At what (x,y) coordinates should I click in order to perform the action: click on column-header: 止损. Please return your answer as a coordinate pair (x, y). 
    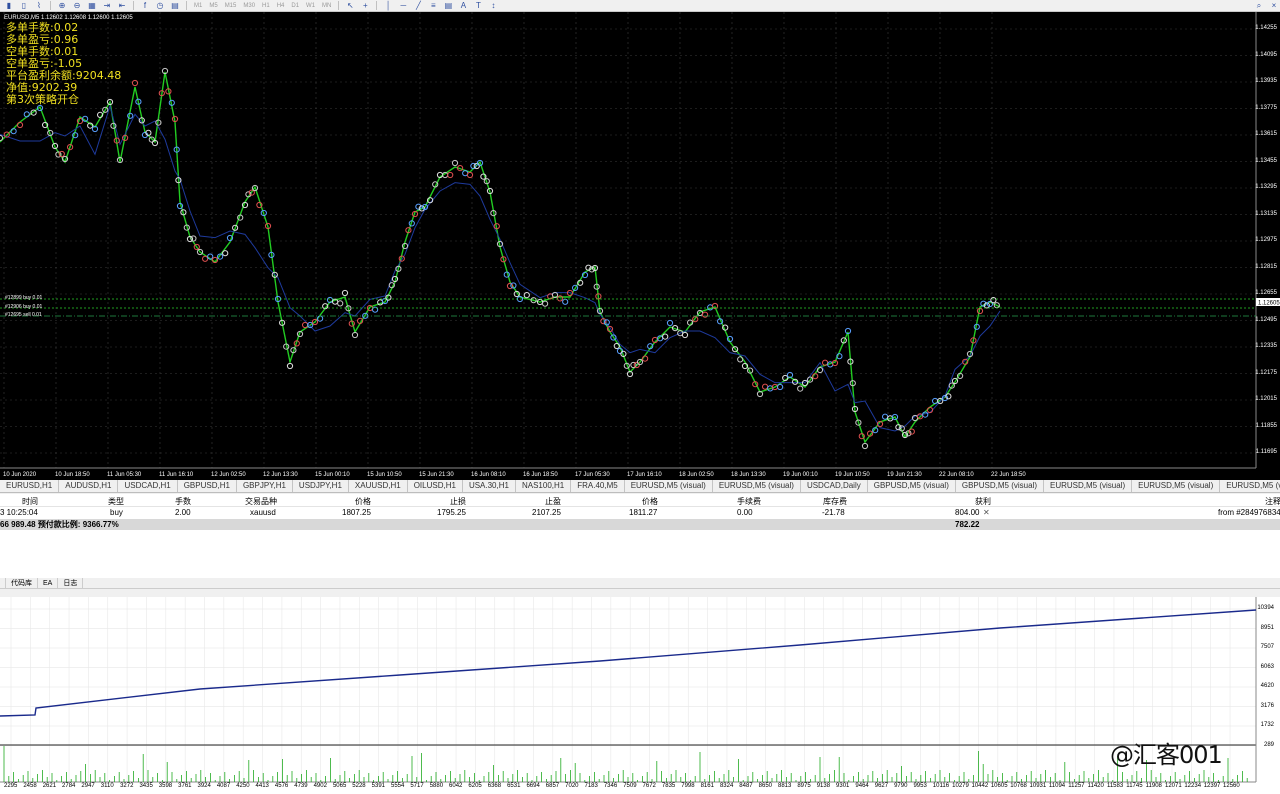
    Looking at the image, I should click on (458, 501).